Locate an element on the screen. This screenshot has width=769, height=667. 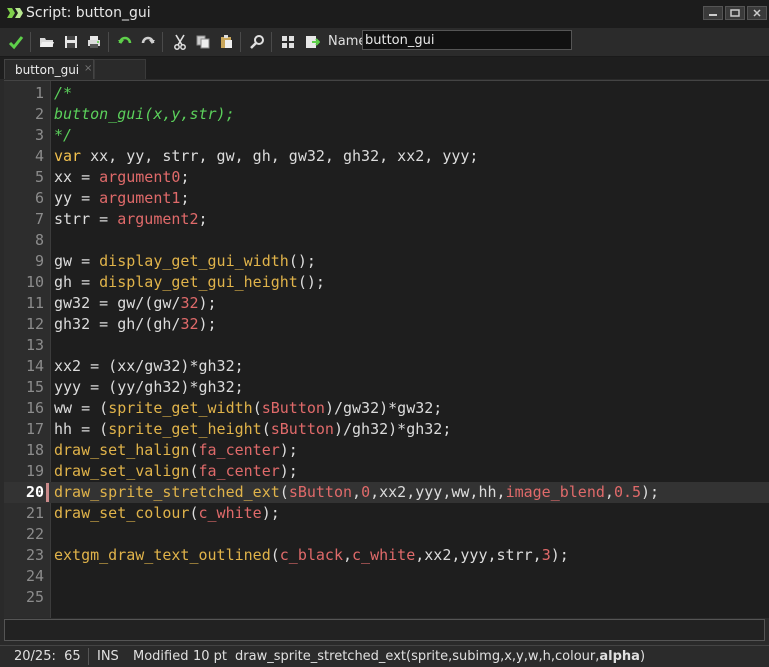
code-line: 18 draw_set_halign(fa_center); is located at coordinates (386, 450).